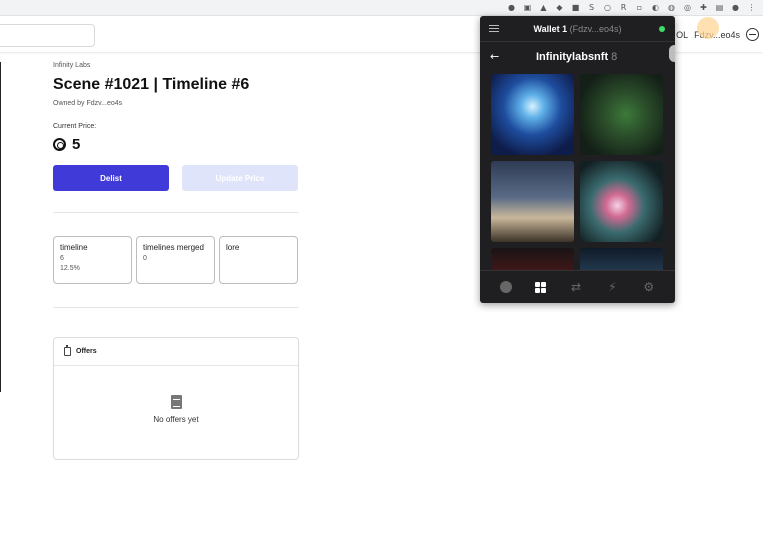 This screenshot has width=763, height=541. What do you see at coordinates (639, 7) in the screenshot?
I see `extension-icon: ▫` at bounding box center [639, 7].